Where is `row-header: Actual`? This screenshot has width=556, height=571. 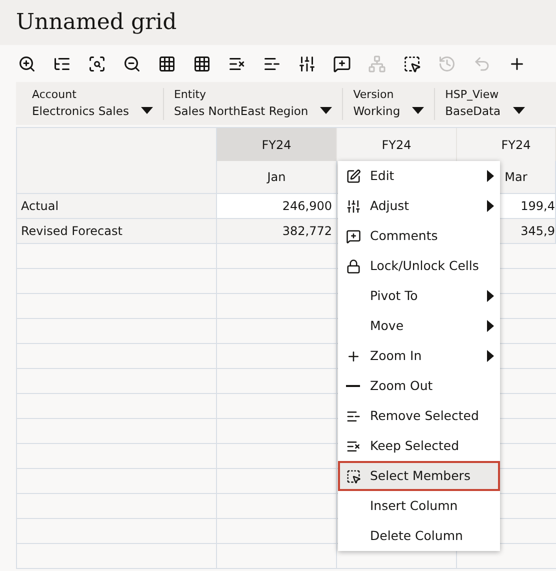
row-header: Actual is located at coordinates (117, 206).